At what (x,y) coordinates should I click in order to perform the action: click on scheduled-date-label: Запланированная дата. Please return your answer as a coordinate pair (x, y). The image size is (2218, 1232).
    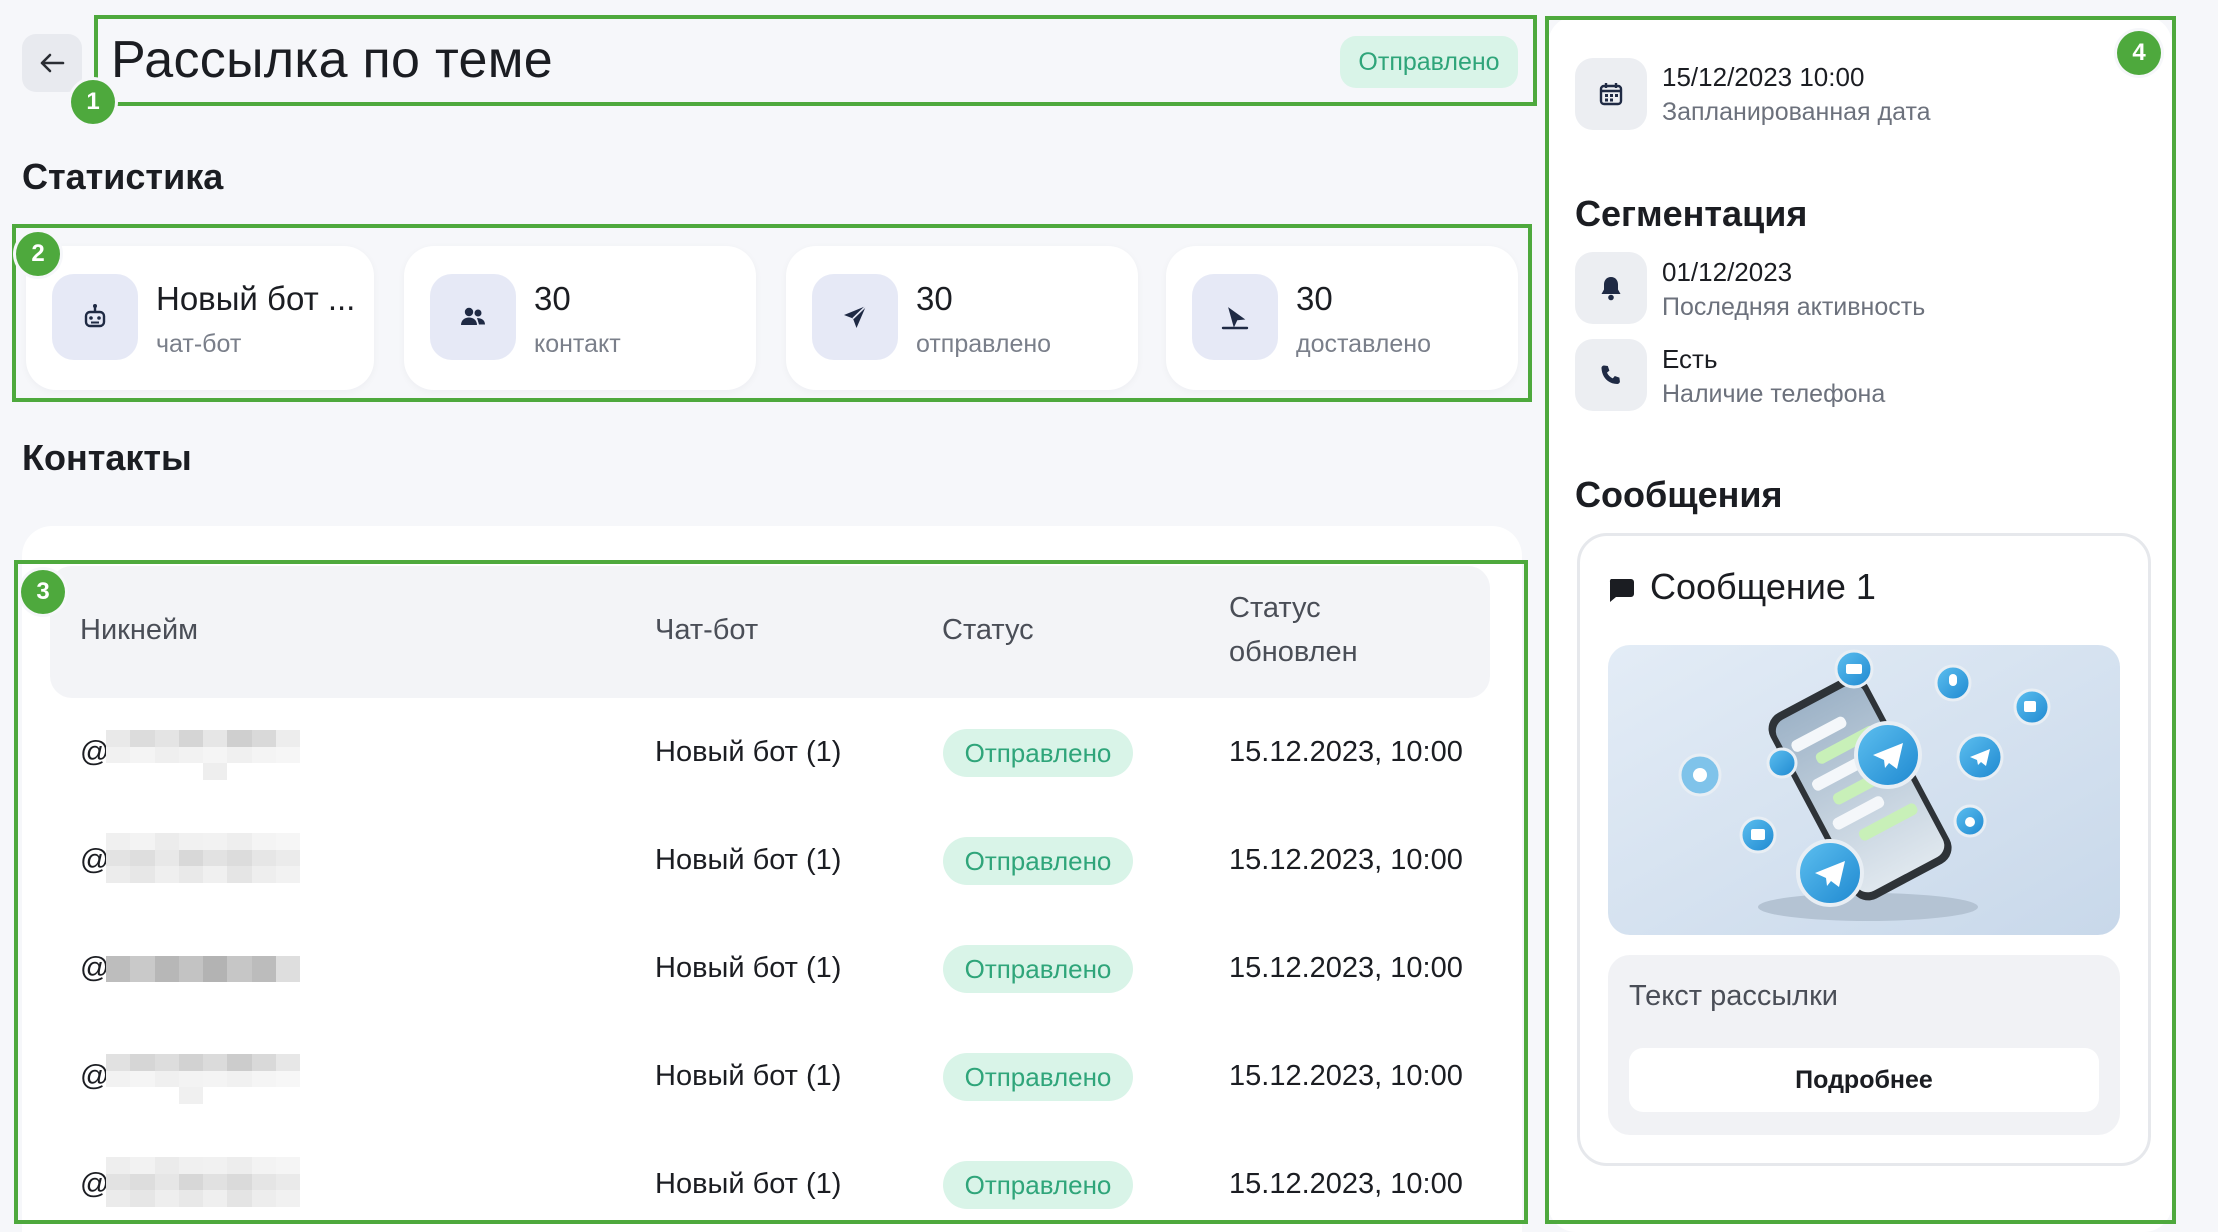
    Looking at the image, I should click on (1796, 112).